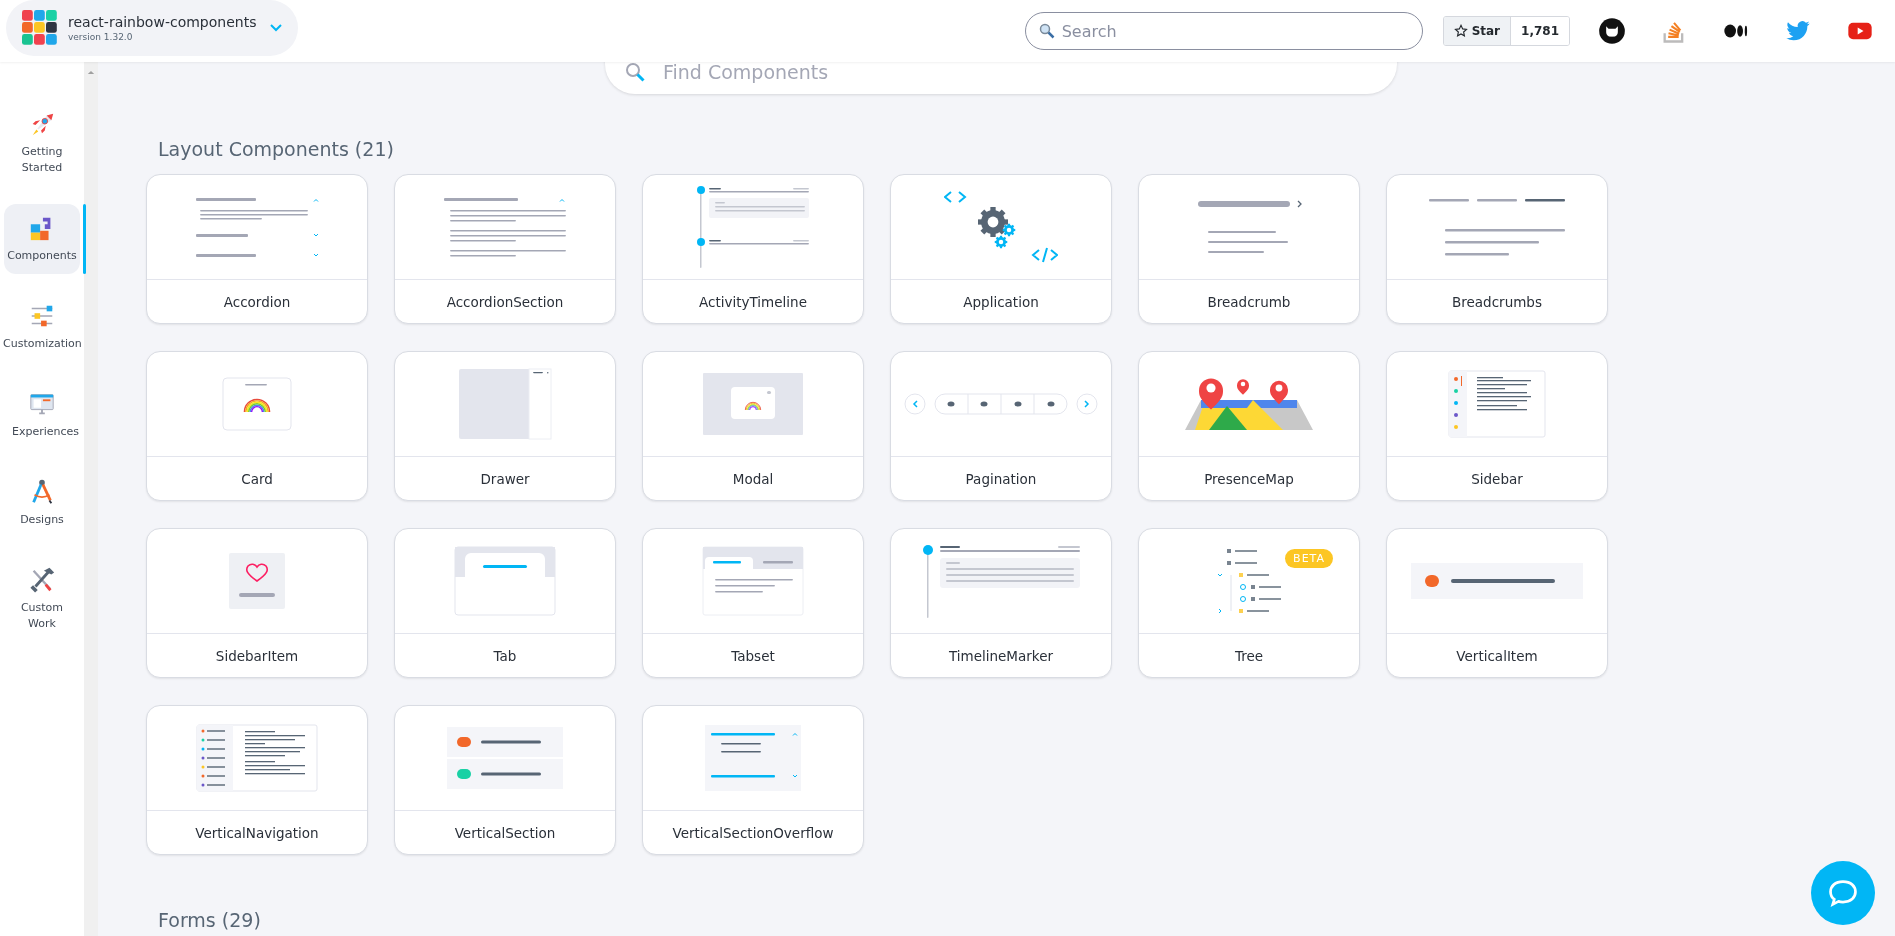 The image size is (1895, 936). Describe the element at coordinates (1497, 479) in the screenshot. I see `card-label: Sidebar` at that location.